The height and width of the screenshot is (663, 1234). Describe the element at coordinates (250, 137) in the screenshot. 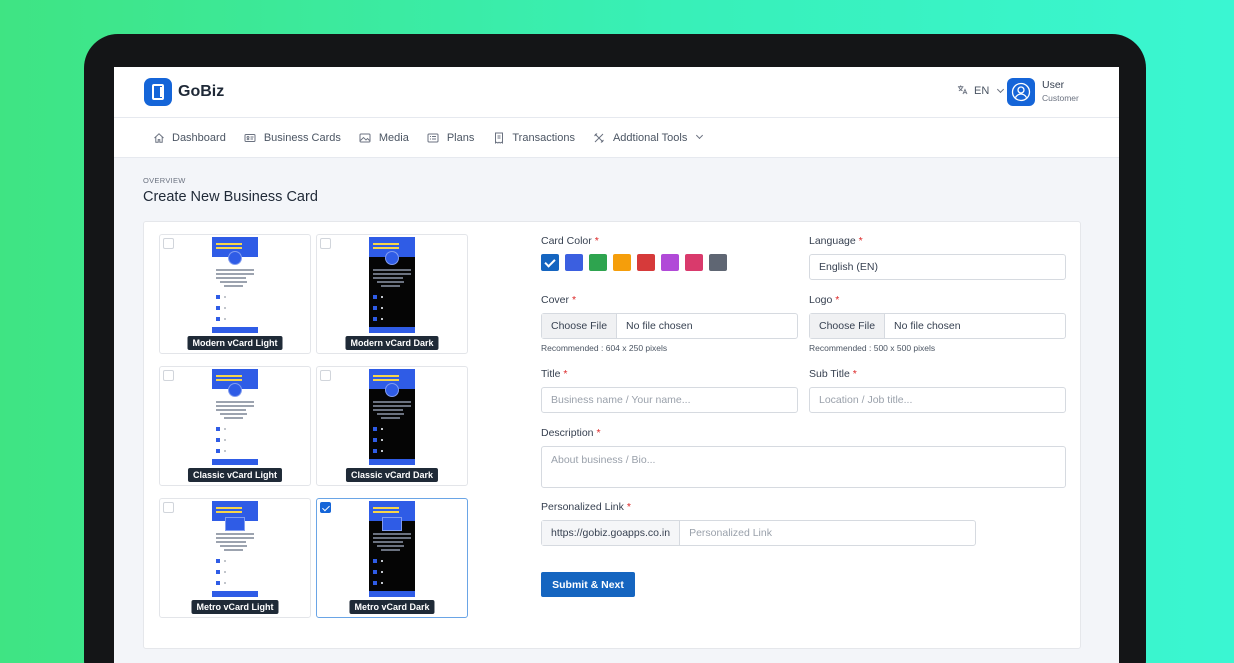

I see `id-card-icon` at that location.